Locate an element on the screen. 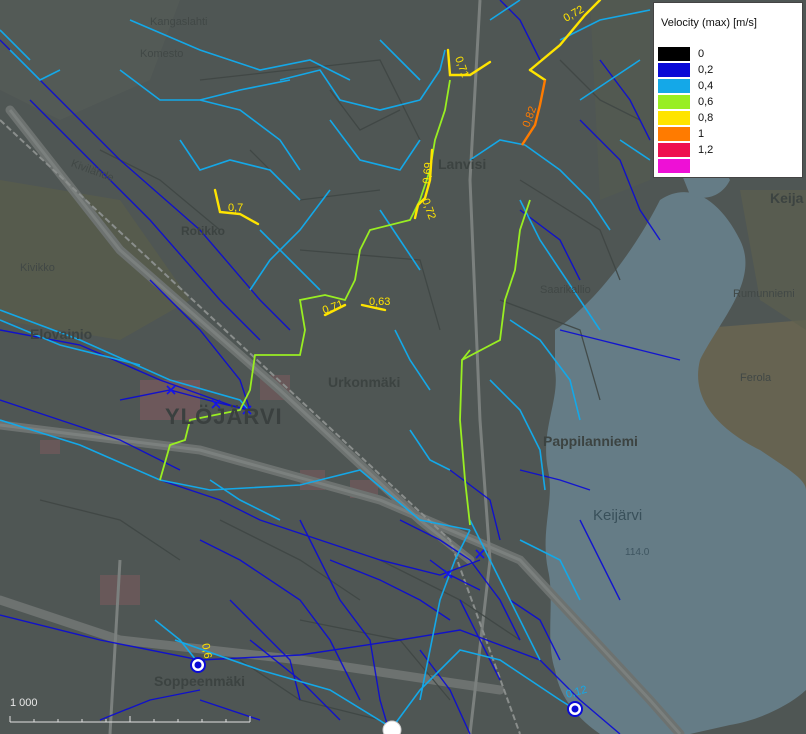  legend-item-2: 0,4 is located at coordinates (728, 87).